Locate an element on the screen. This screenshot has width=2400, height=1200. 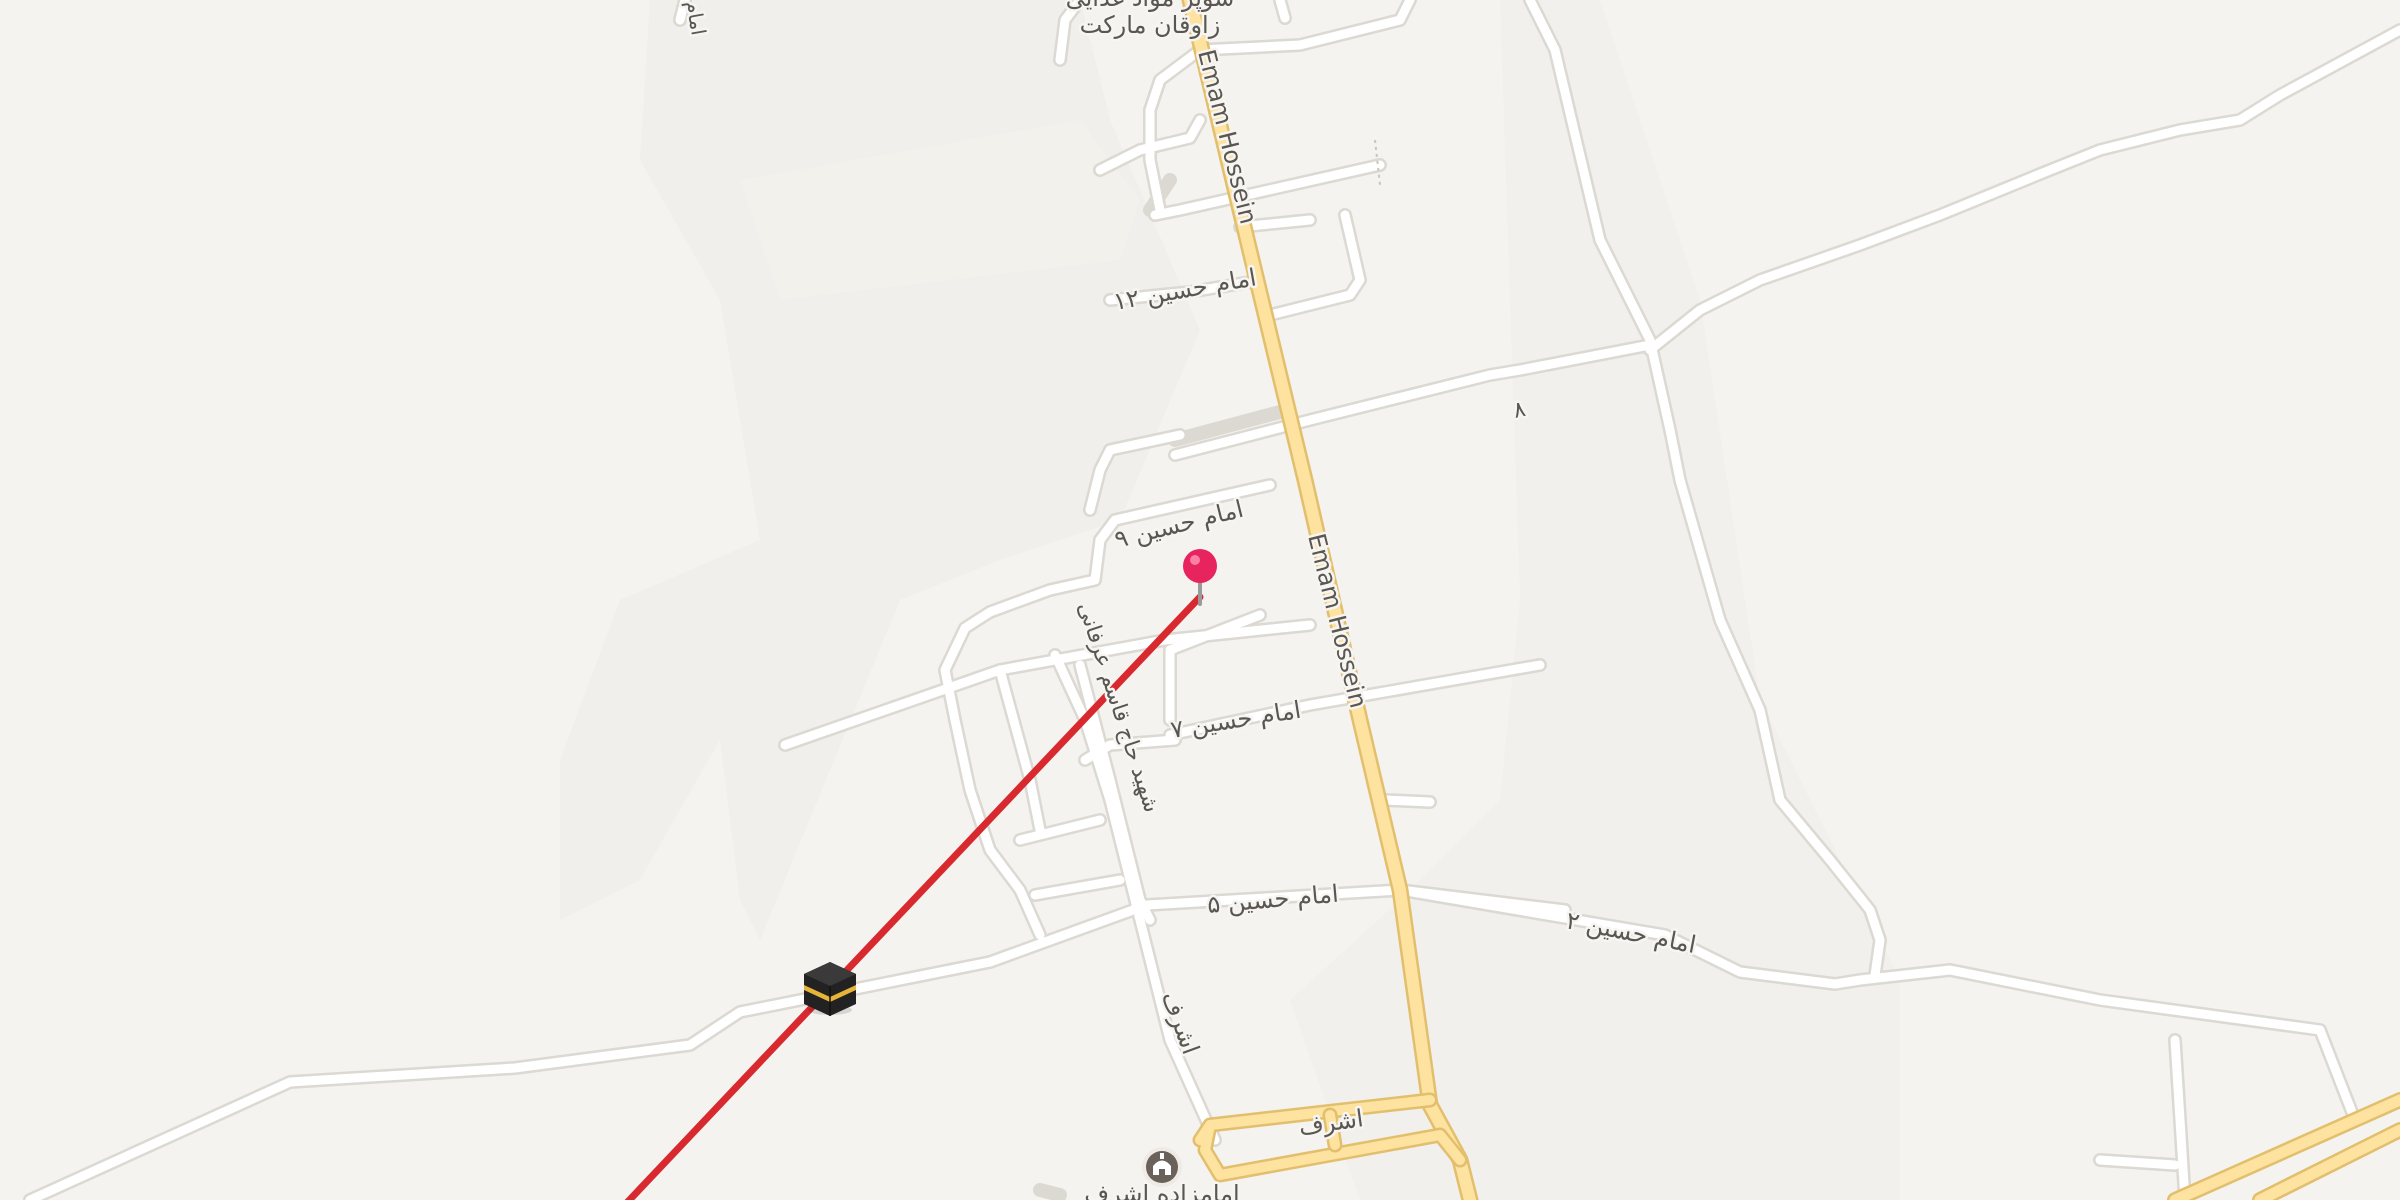
mosque-icon is located at coordinates (1162, 1167).